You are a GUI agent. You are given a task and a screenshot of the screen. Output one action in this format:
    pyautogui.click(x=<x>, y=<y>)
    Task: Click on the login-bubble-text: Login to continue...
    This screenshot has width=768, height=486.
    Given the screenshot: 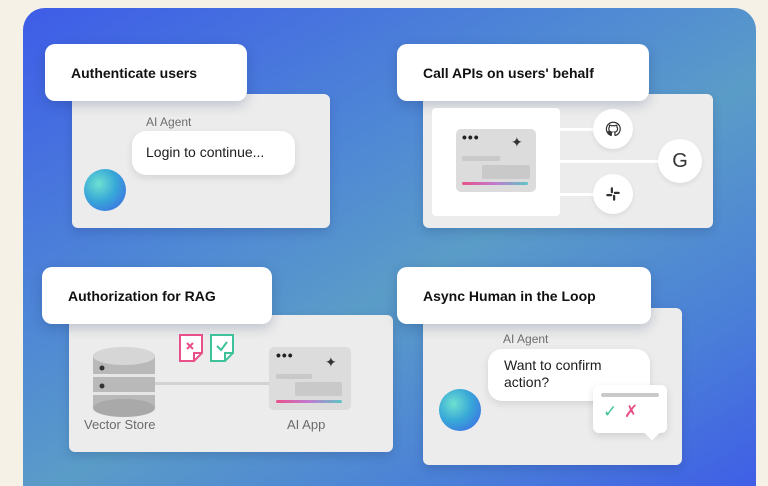 What is the action you would take?
    pyautogui.click(x=205, y=152)
    